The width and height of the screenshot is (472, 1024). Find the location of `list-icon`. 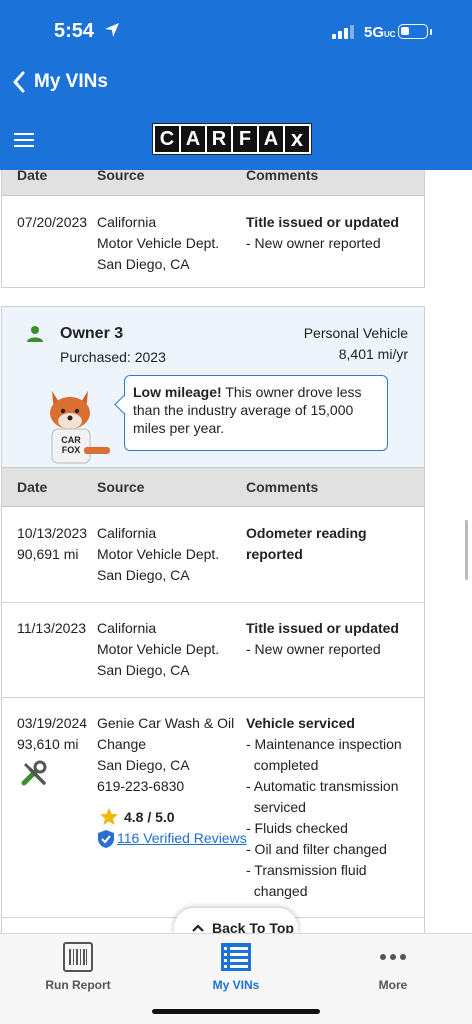

list-icon is located at coordinates (236, 957).